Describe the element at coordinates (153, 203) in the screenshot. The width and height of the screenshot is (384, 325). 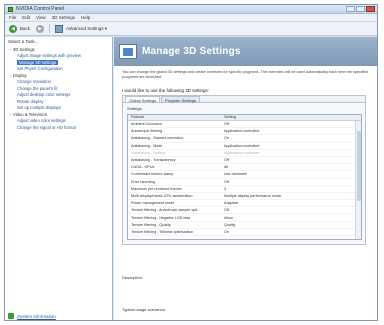
I see `feature-cell: Power management mode` at that location.